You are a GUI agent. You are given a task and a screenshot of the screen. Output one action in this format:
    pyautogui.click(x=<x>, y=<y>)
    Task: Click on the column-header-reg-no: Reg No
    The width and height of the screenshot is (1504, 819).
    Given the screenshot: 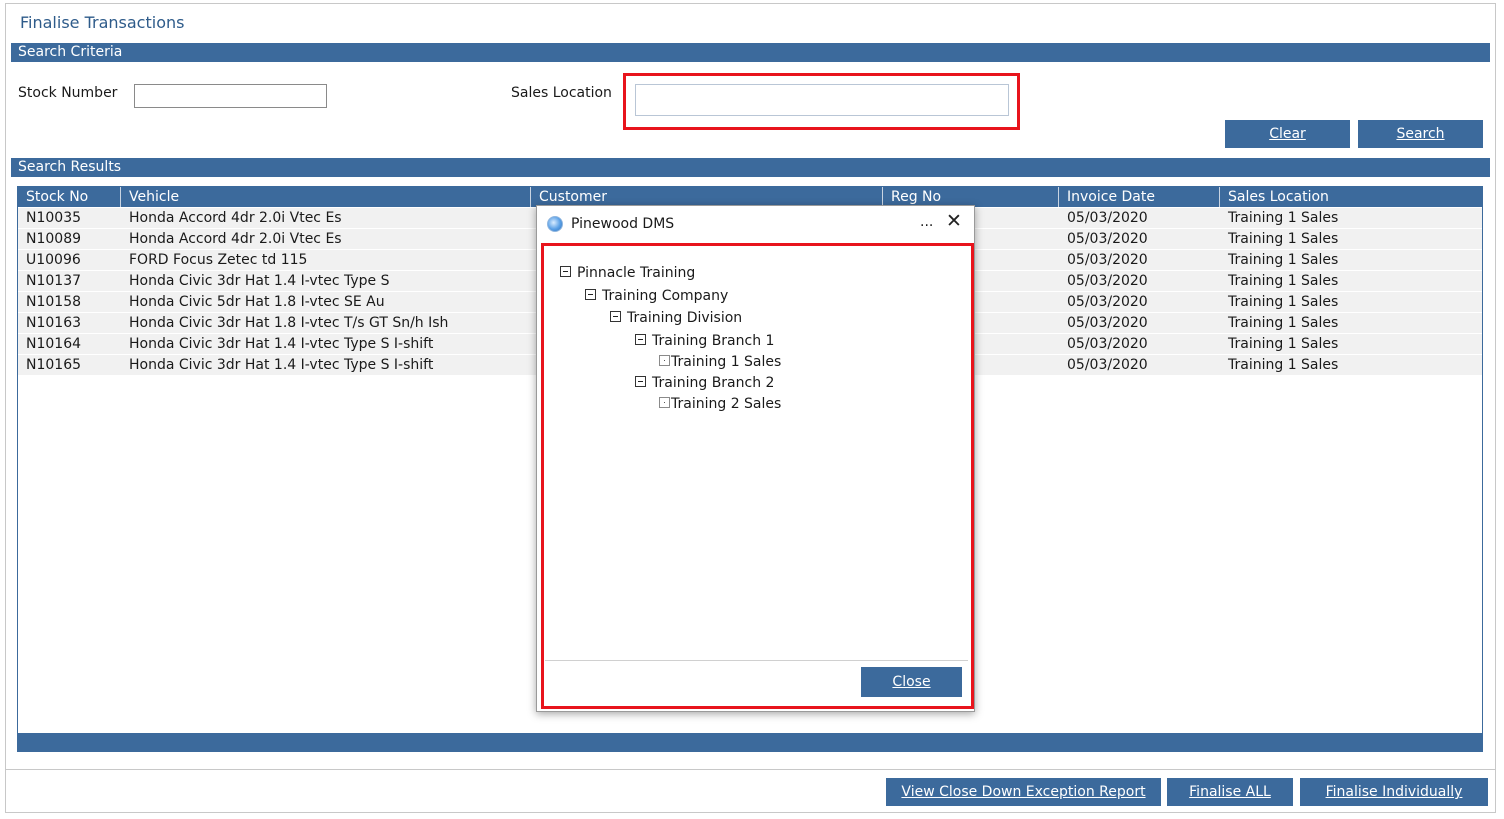 What is the action you would take?
    pyautogui.click(x=971, y=197)
    